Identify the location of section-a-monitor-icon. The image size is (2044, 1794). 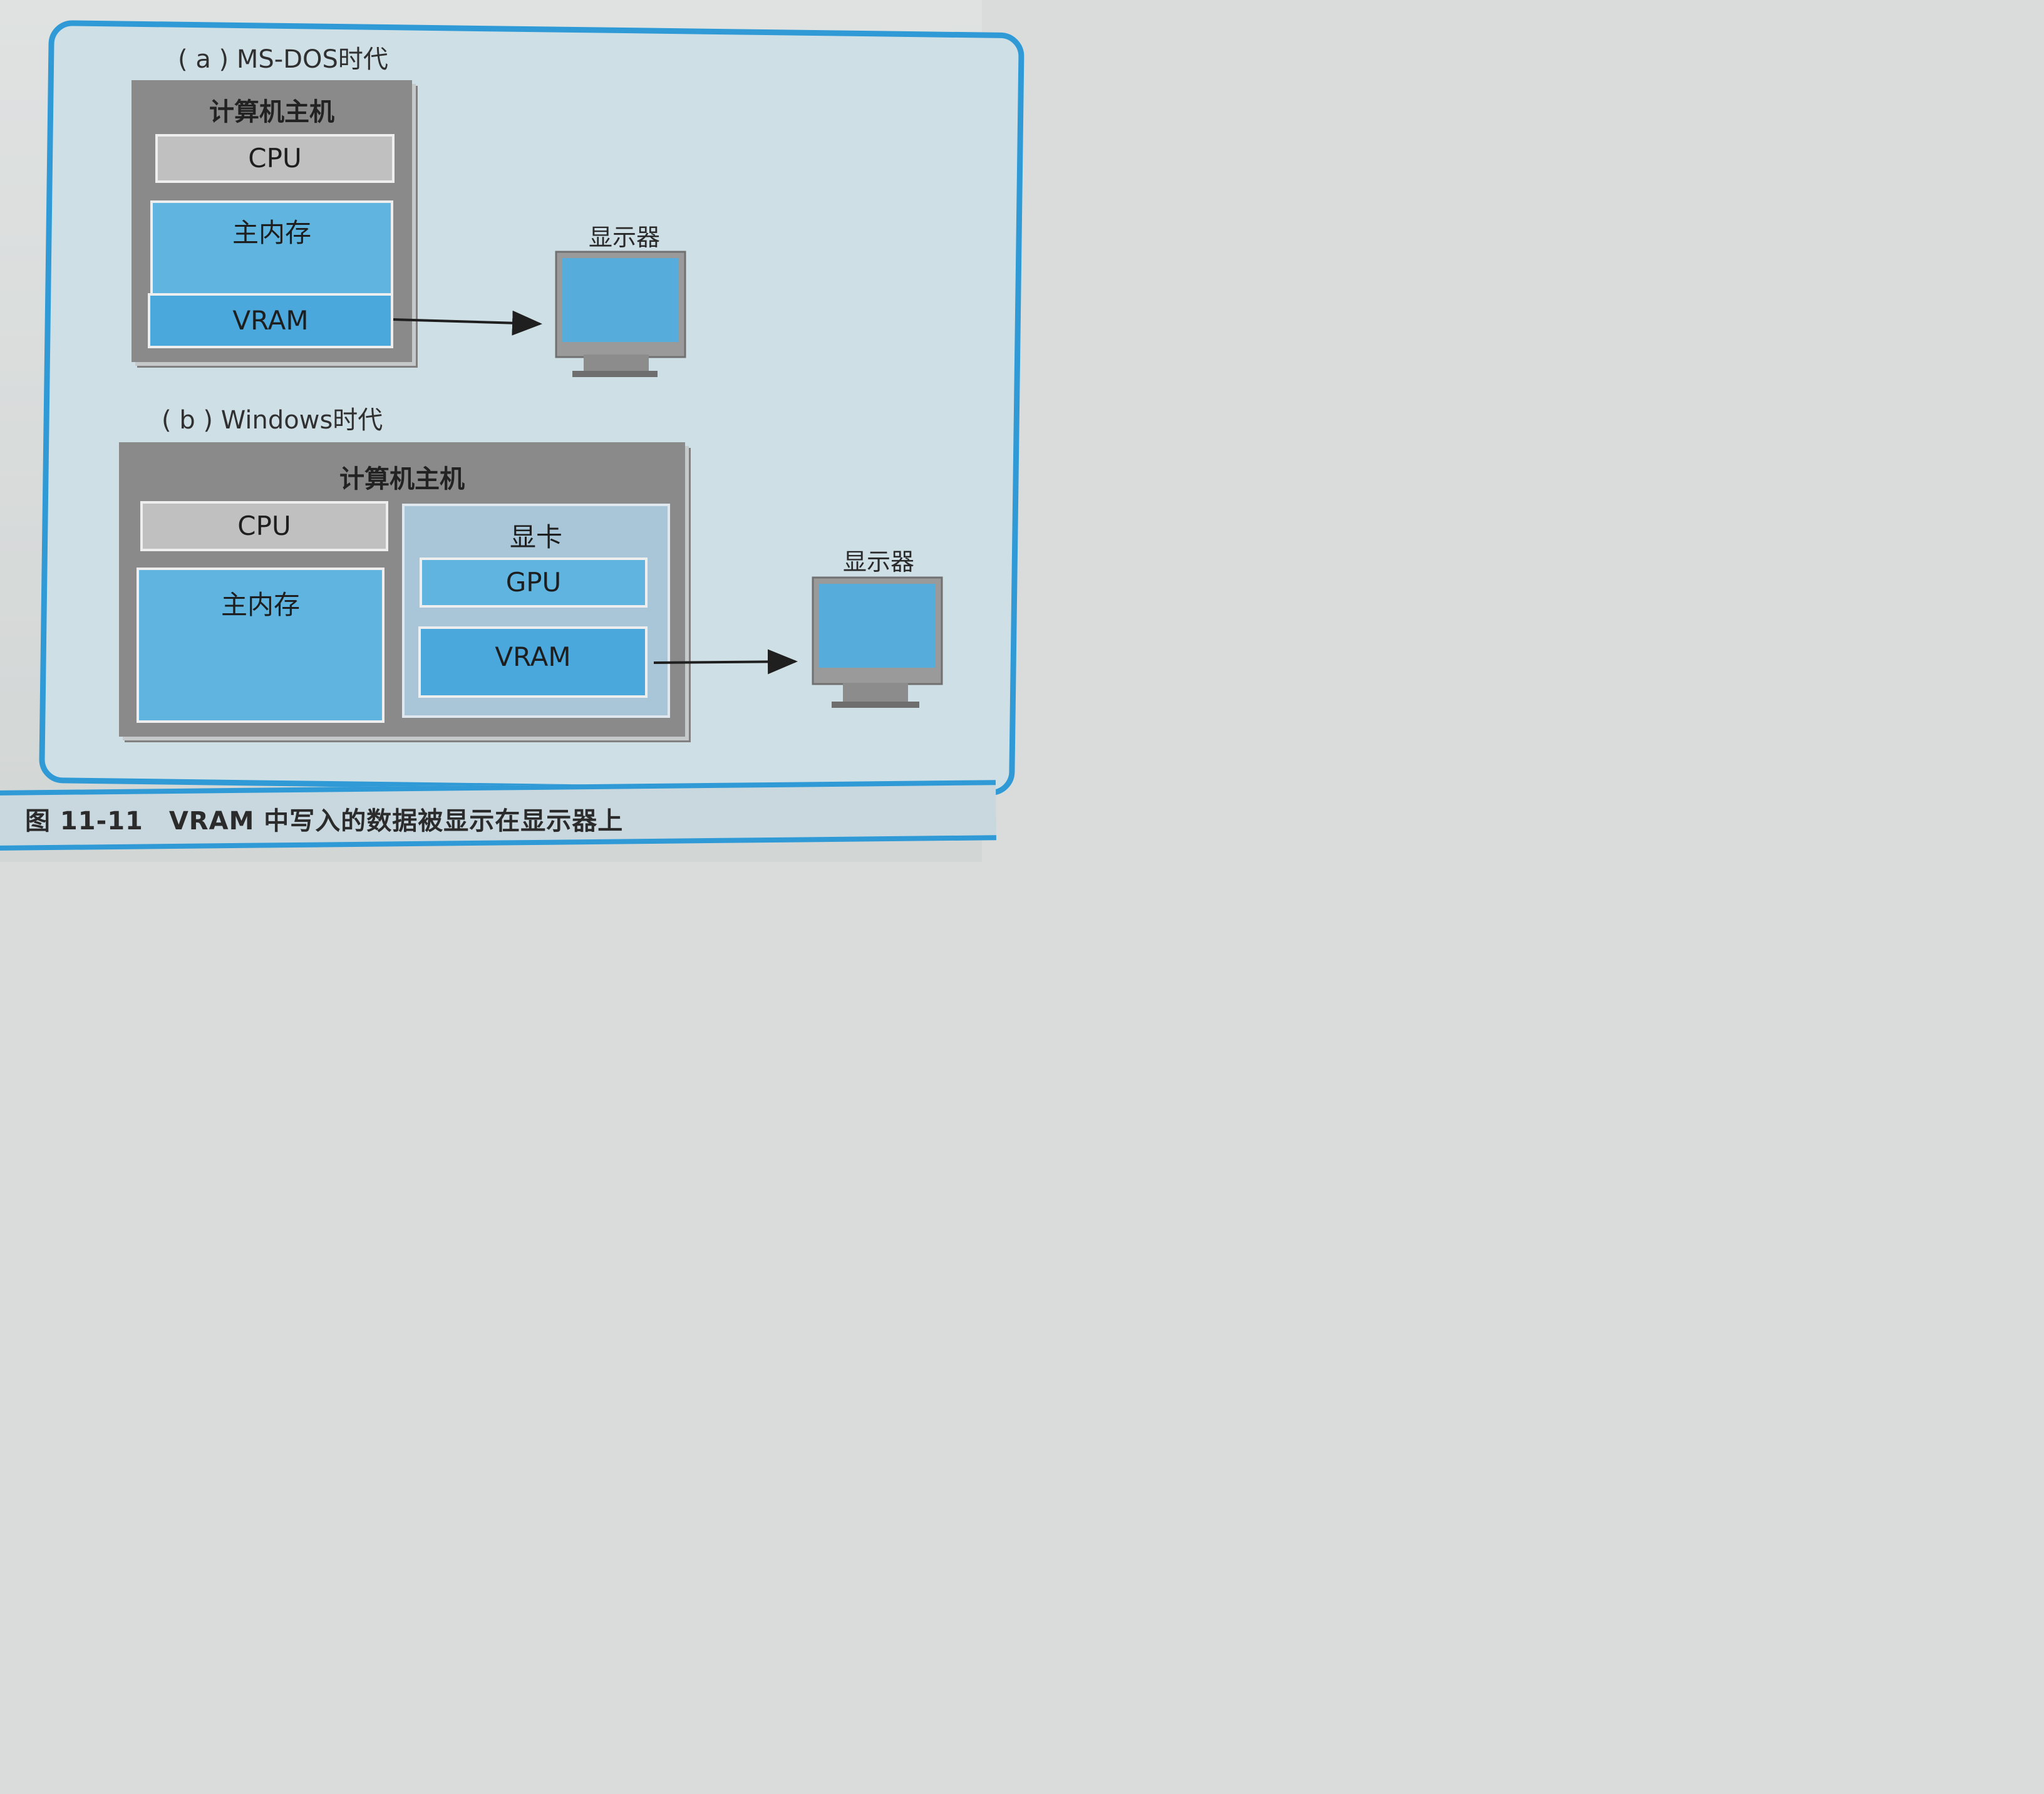
(620, 314).